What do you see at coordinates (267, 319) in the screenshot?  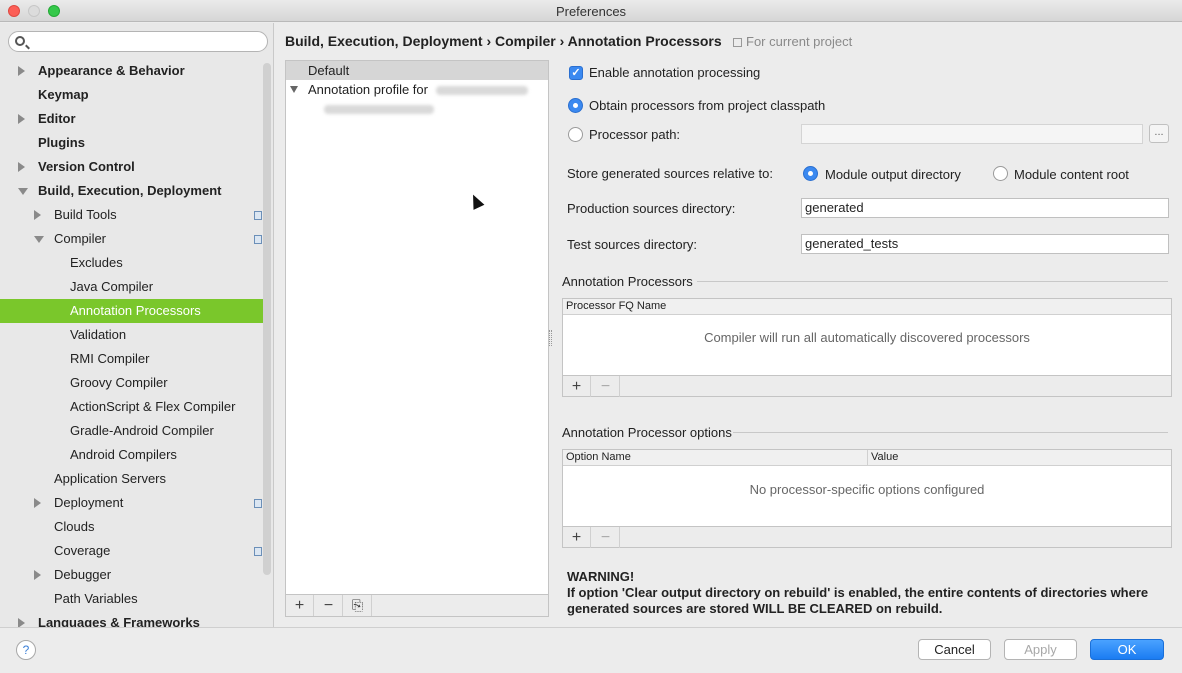 I see `sidebar-scrollbar` at bounding box center [267, 319].